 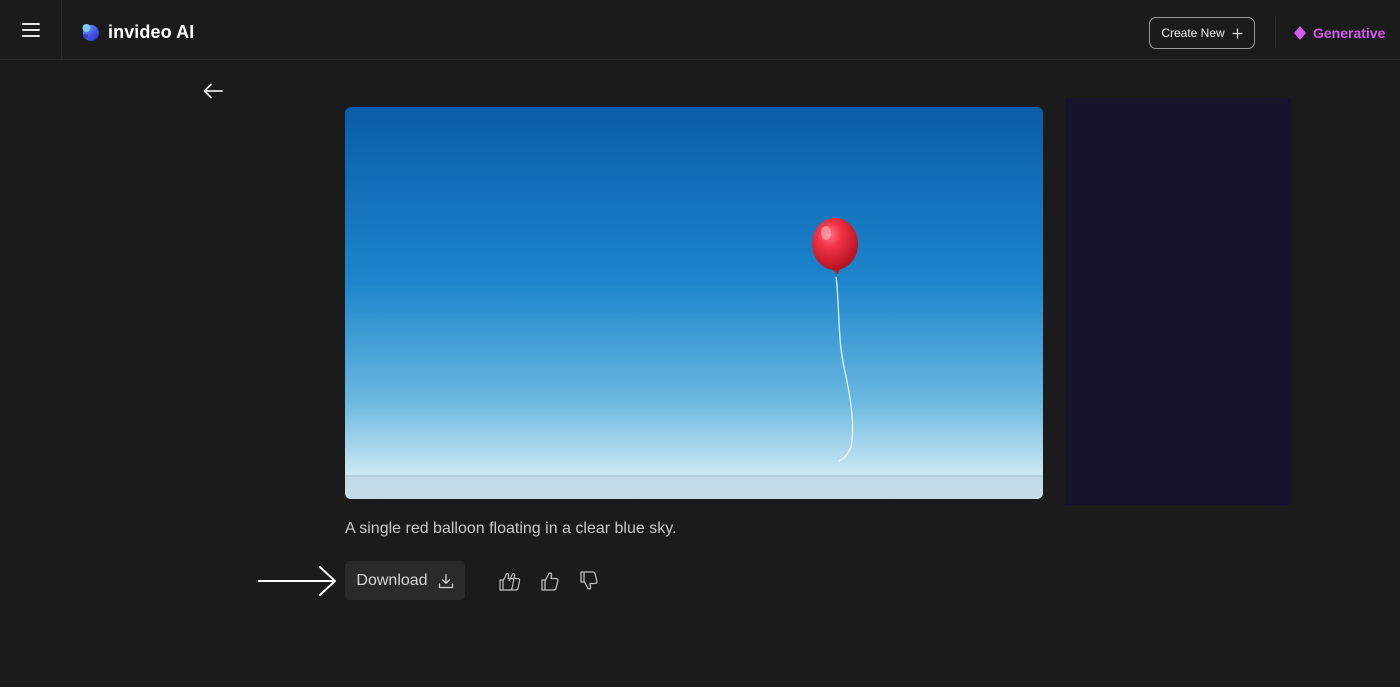 I want to click on hamburger-menu-icon, so click(x=30, y=29).